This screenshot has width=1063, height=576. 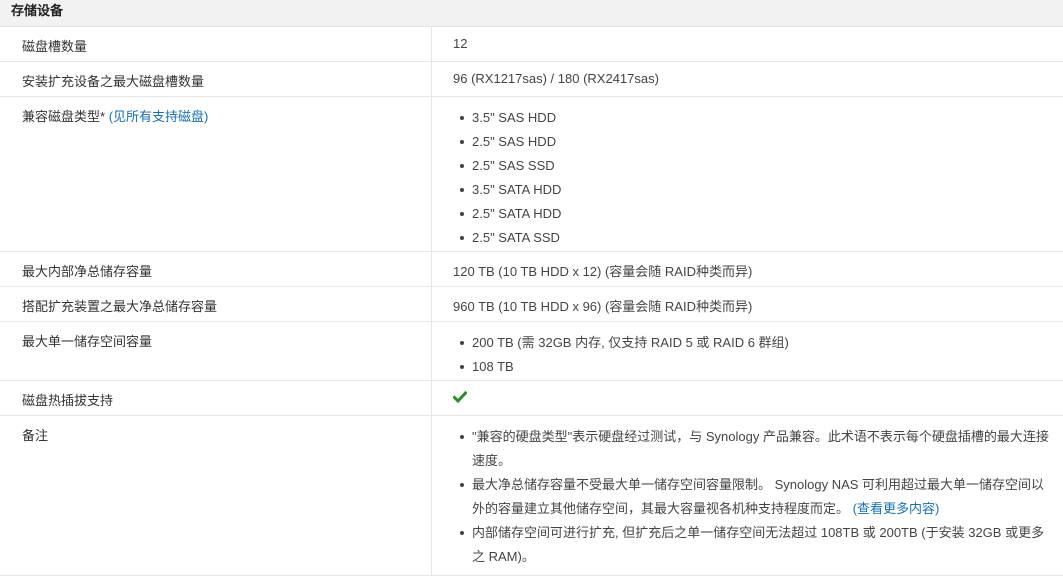 What do you see at coordinates (216, 79) in the screenshot?
I see `spec-label: 安装扩充设备之最大磁盘槽数量` at bounding box center [216, 79].